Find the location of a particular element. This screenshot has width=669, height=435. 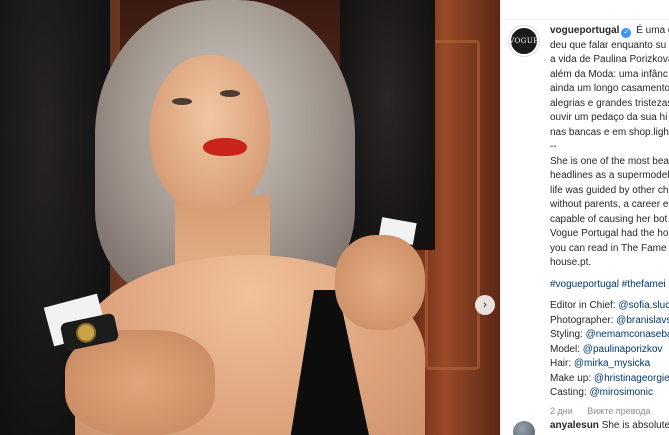

caption-line: nas bancas e em shop.light is located at coordinates (609, 132).